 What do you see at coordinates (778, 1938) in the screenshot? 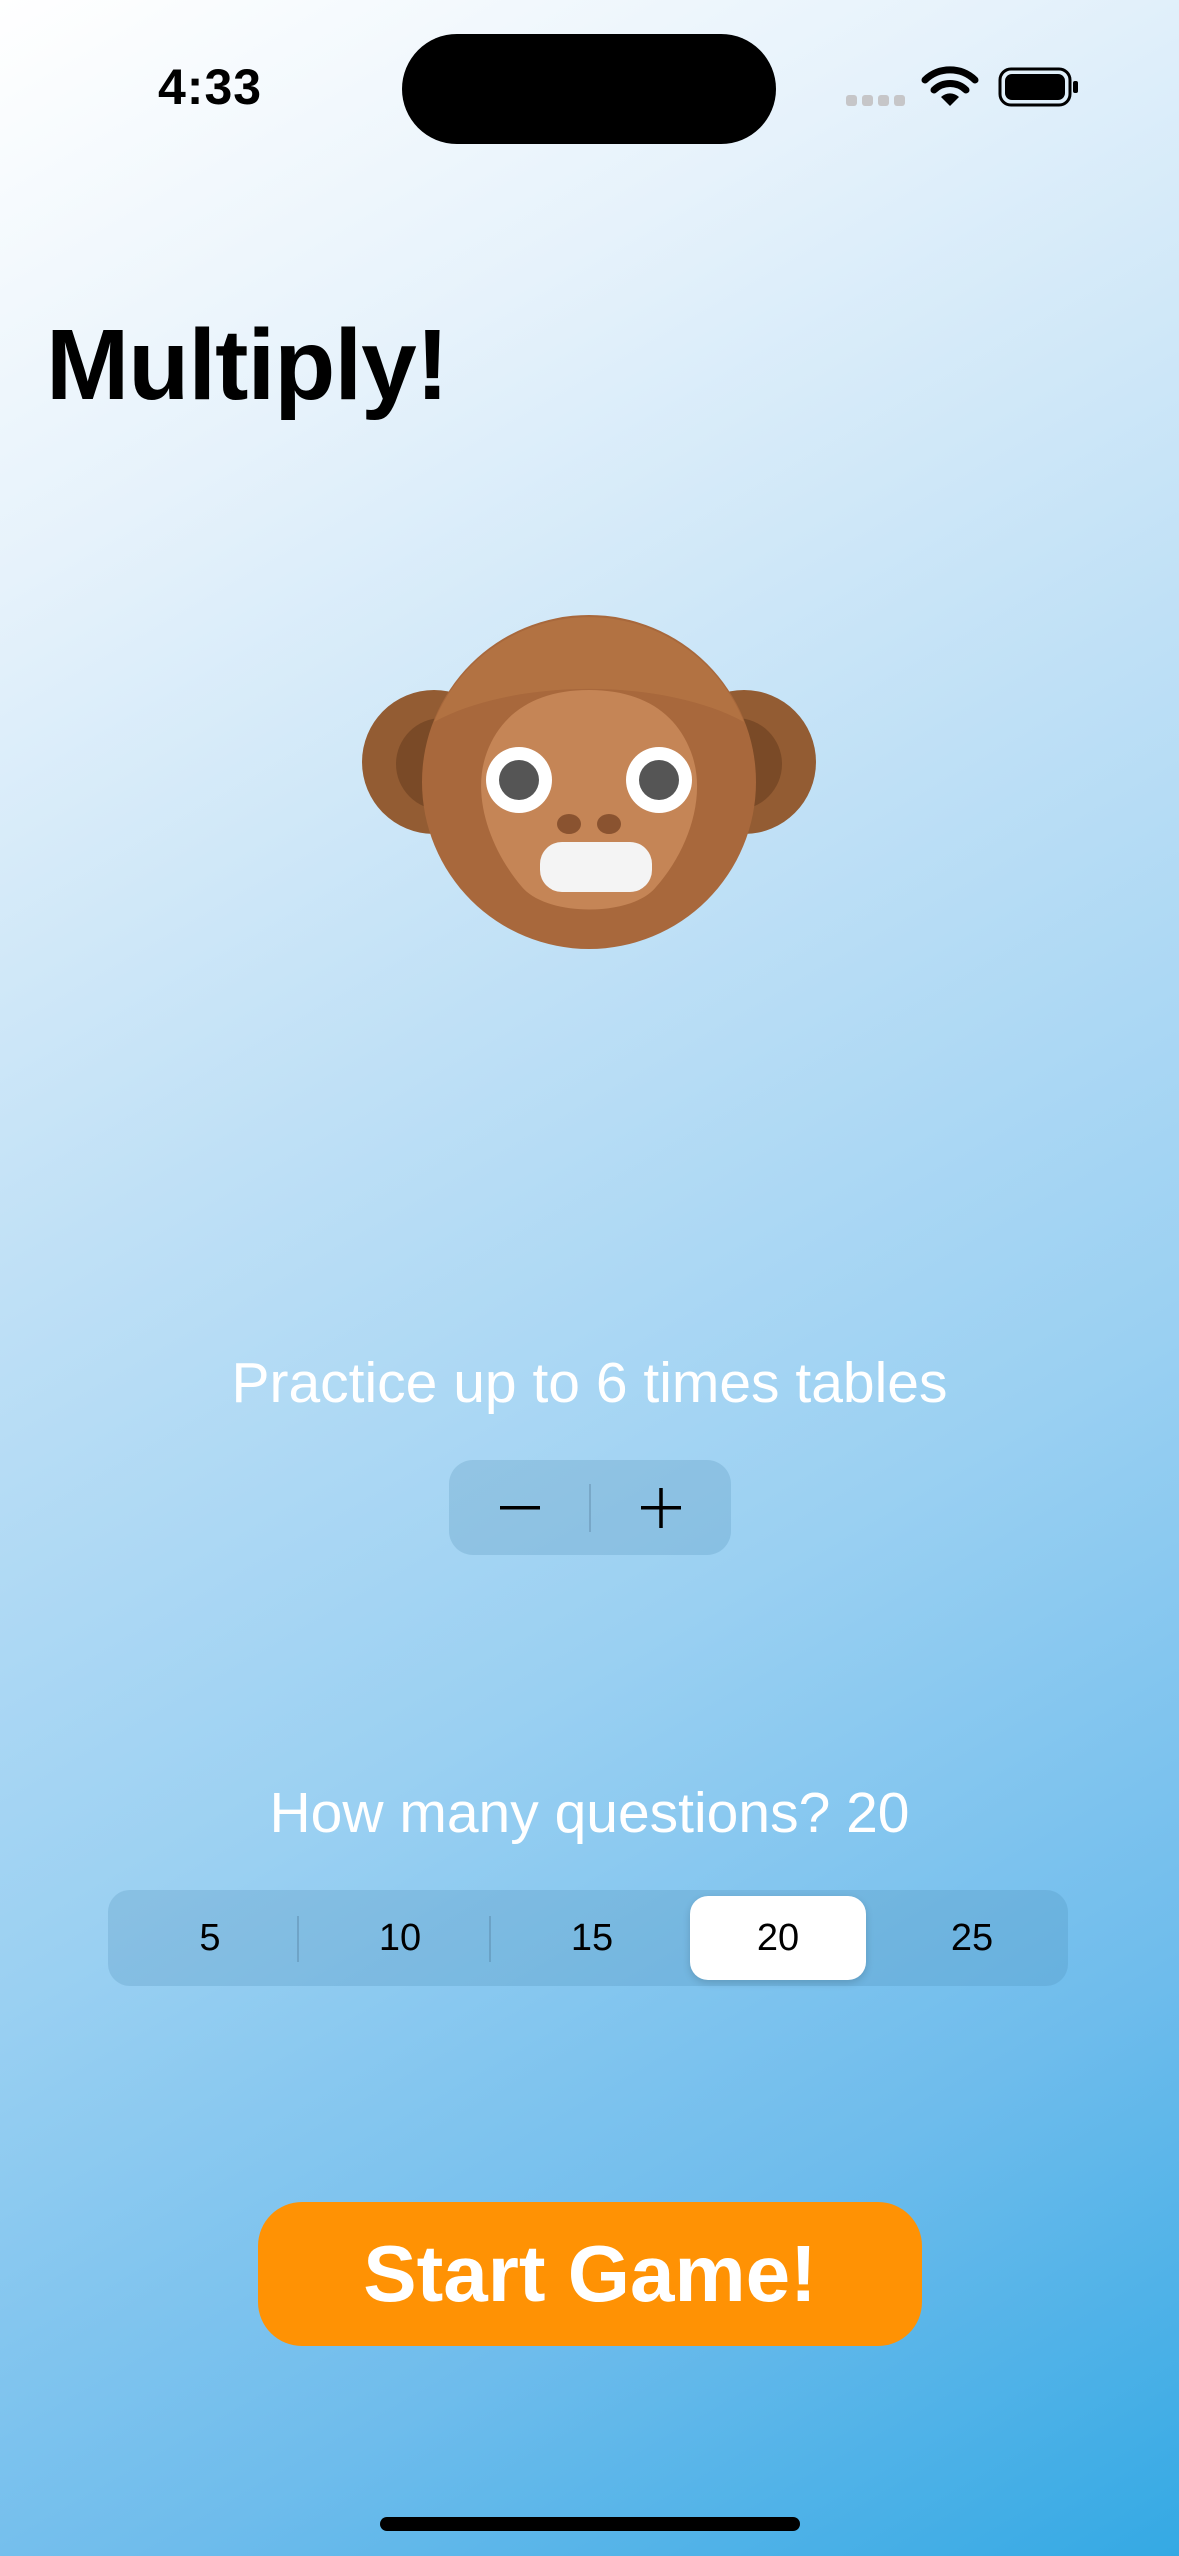
I see `segment-20: 20` at bounding box center [778, 1938].